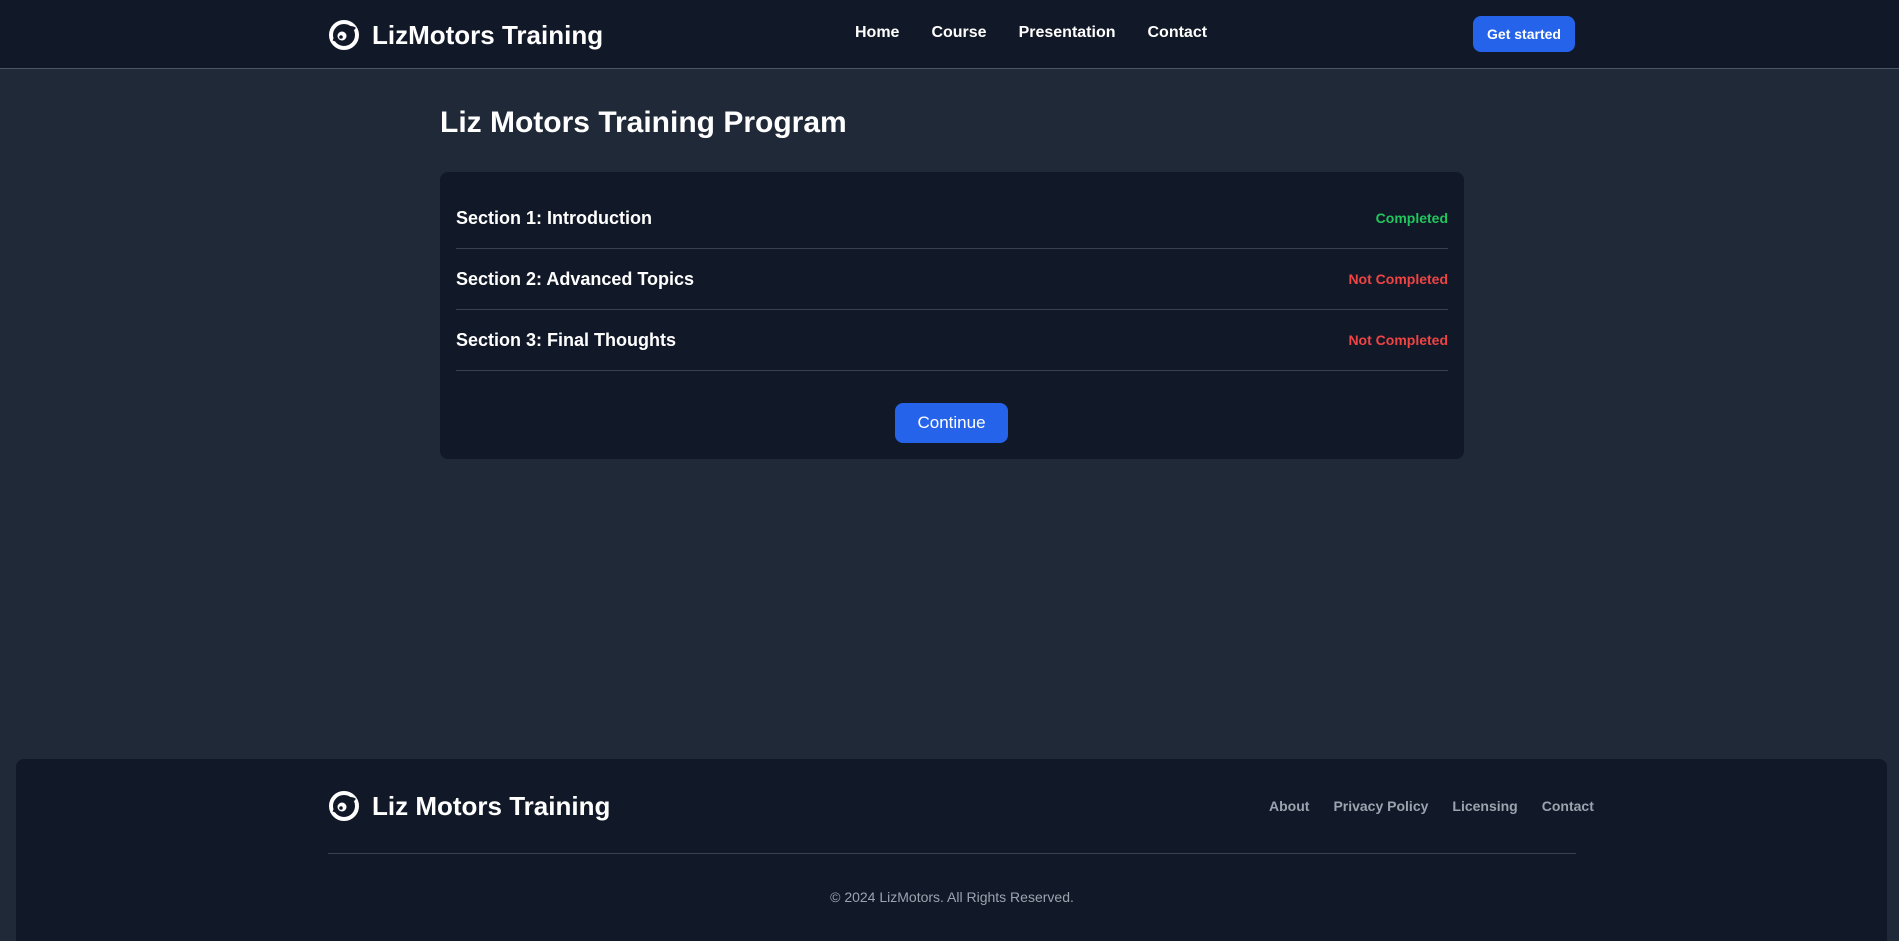 This screenshot has width=1899, height=941. I want to click on nav-presentation: Presentation, so click(1067, 33).